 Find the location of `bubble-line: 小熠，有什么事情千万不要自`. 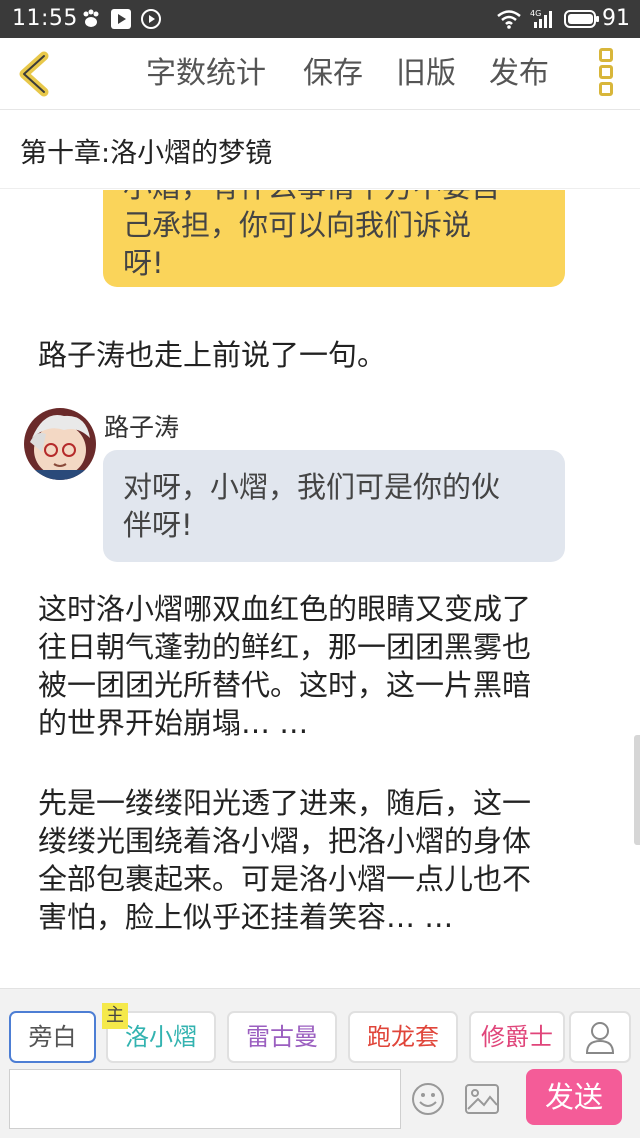

bubble-line: 小熠，有什么事情千万不要自 is located at coordinates (311, 198).